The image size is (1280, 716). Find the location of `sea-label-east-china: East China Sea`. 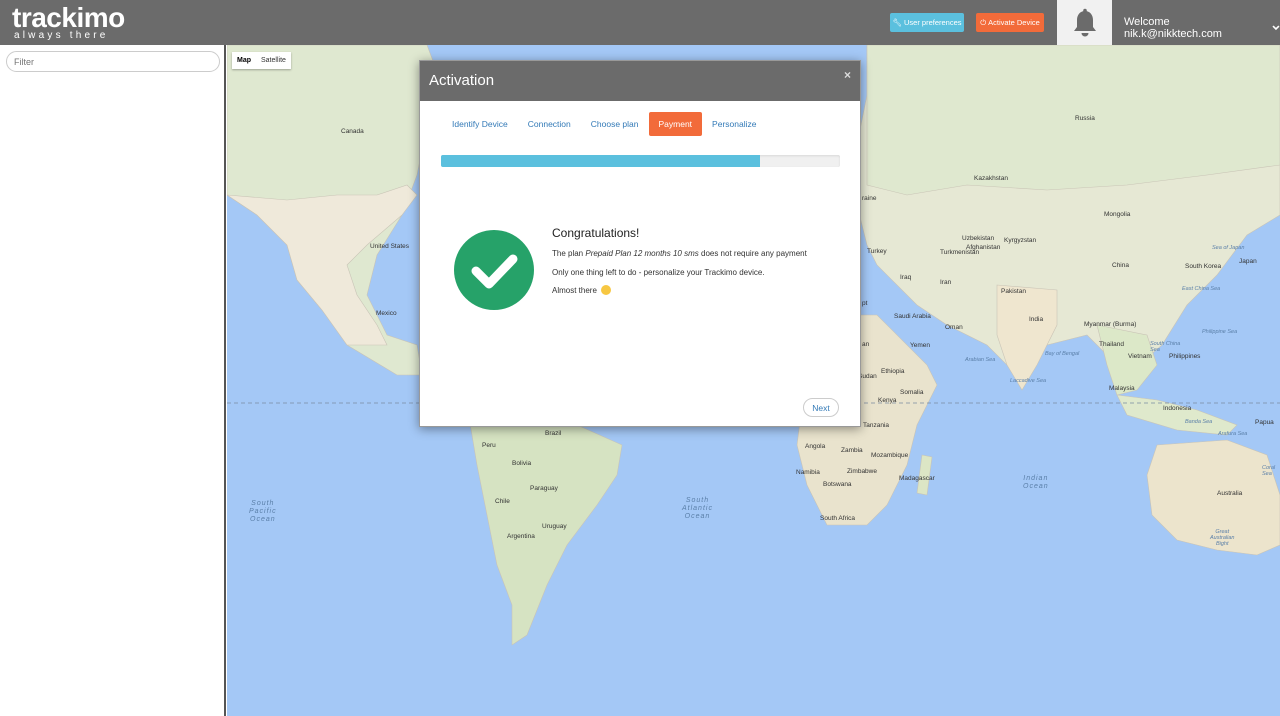

sea-label-east-china: East China Sea is located at coordinates (1201, 289).